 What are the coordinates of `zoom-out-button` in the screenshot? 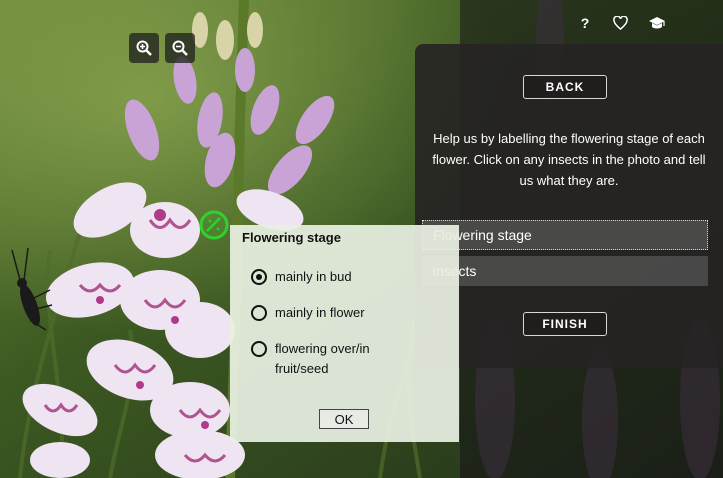 It's located at (180, 48).